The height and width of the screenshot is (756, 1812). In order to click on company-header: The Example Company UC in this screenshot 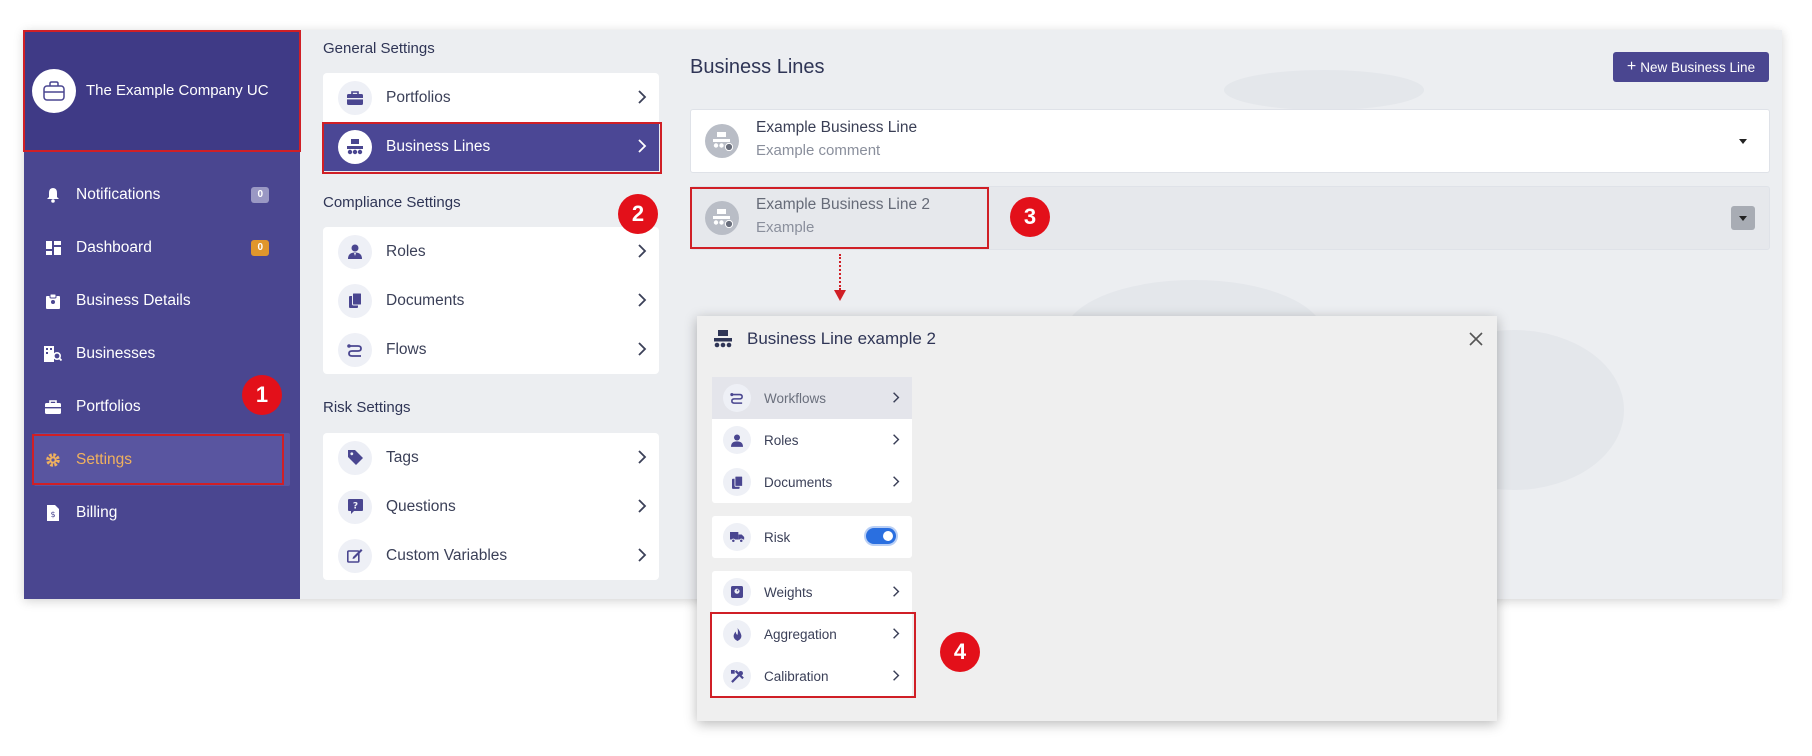, I will do `click(162, 91)`.